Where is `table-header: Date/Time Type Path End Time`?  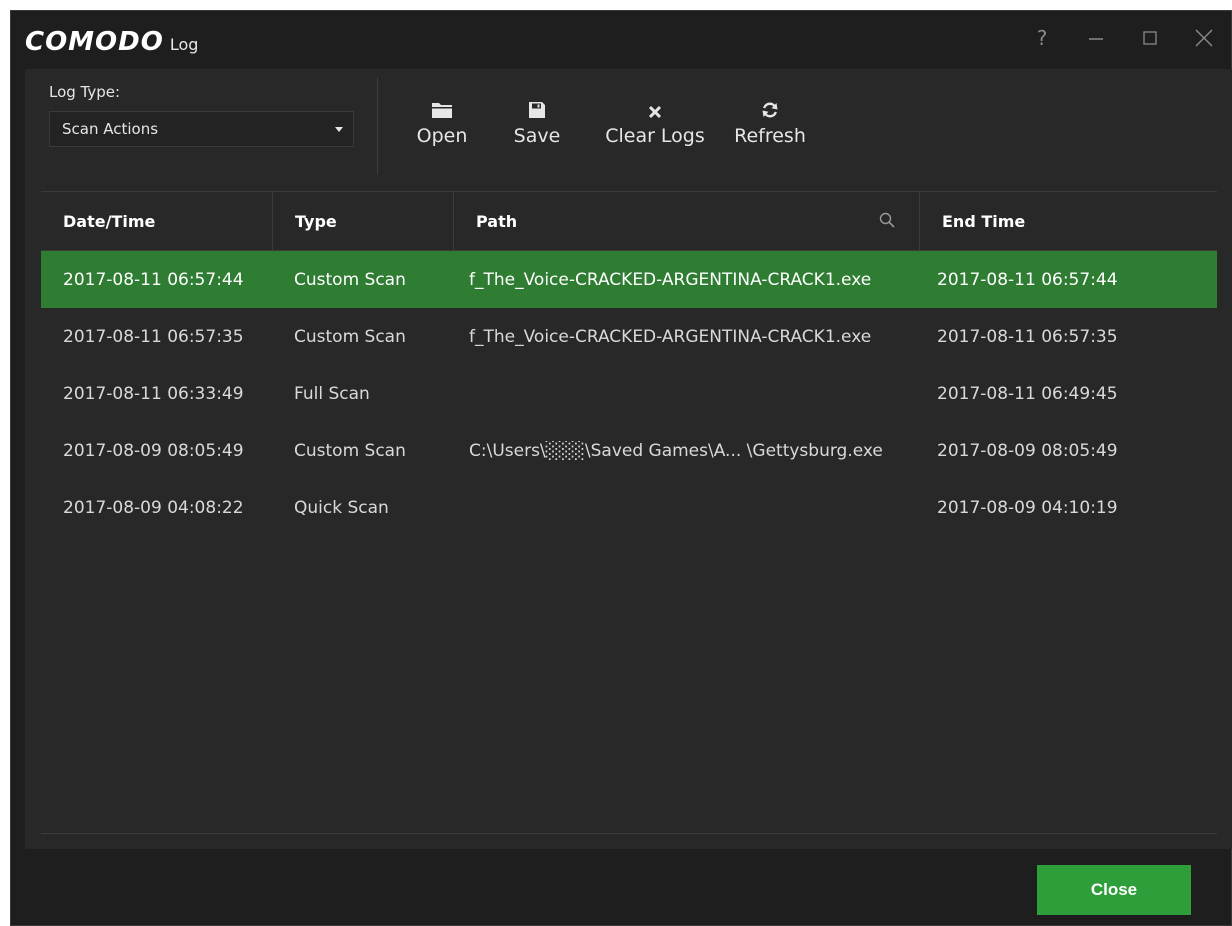 table-header: Date/Time Type Path End Time is located at coordinates (629, 221).